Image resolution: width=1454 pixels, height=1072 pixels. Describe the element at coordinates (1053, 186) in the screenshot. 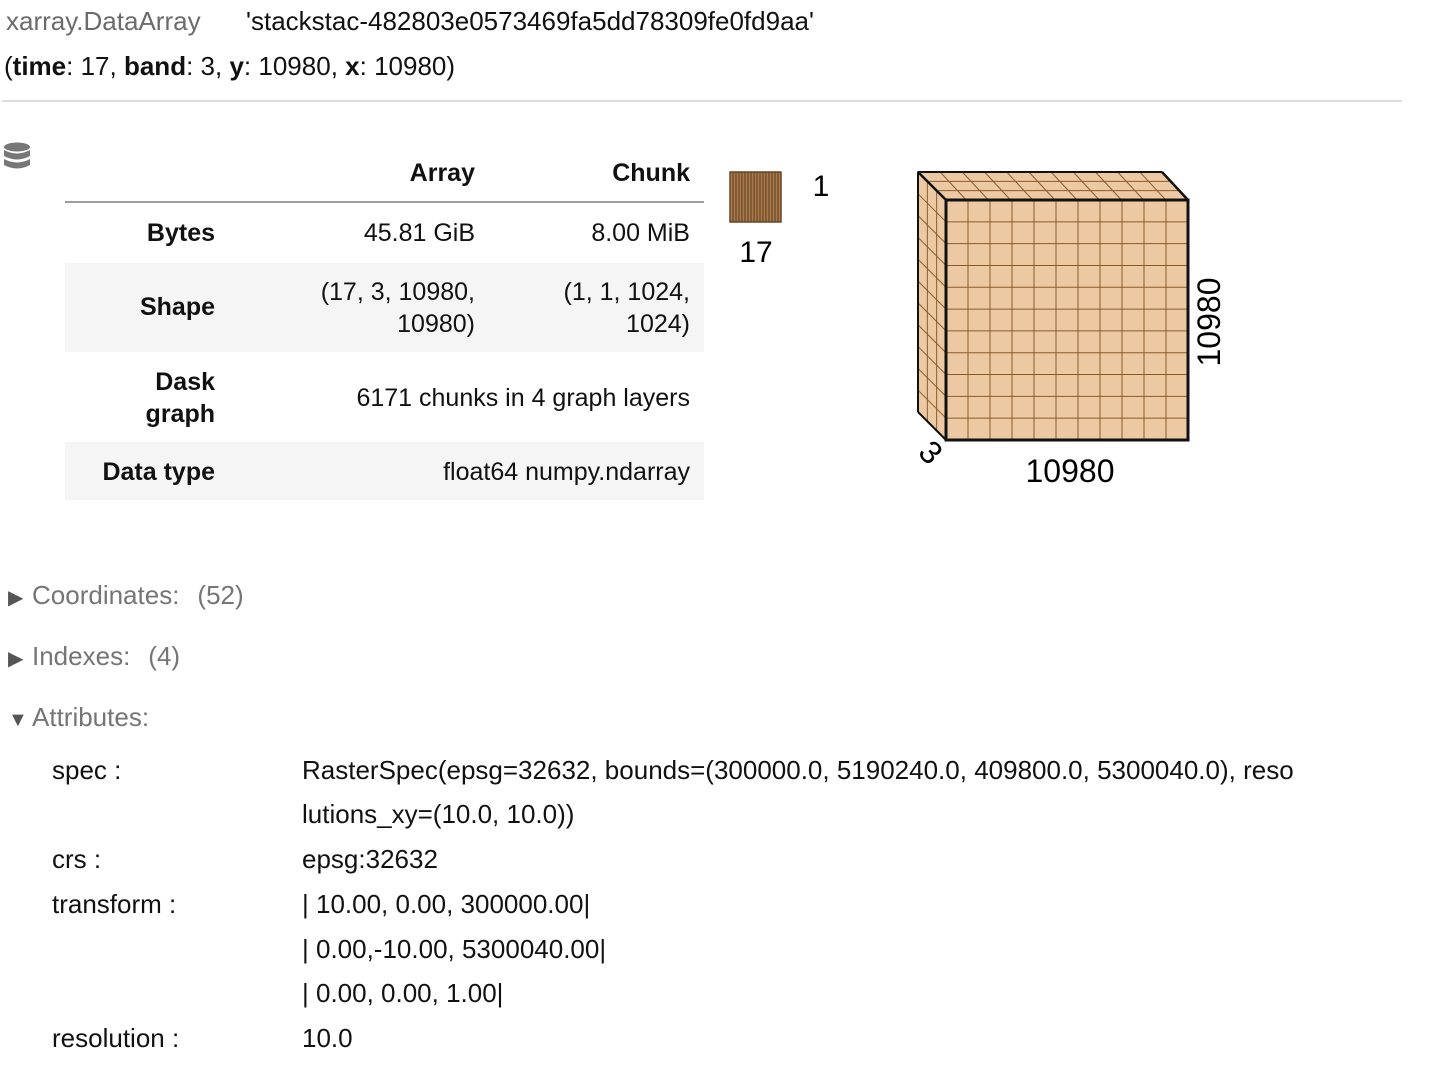

I see `cube-top-face` at that location.